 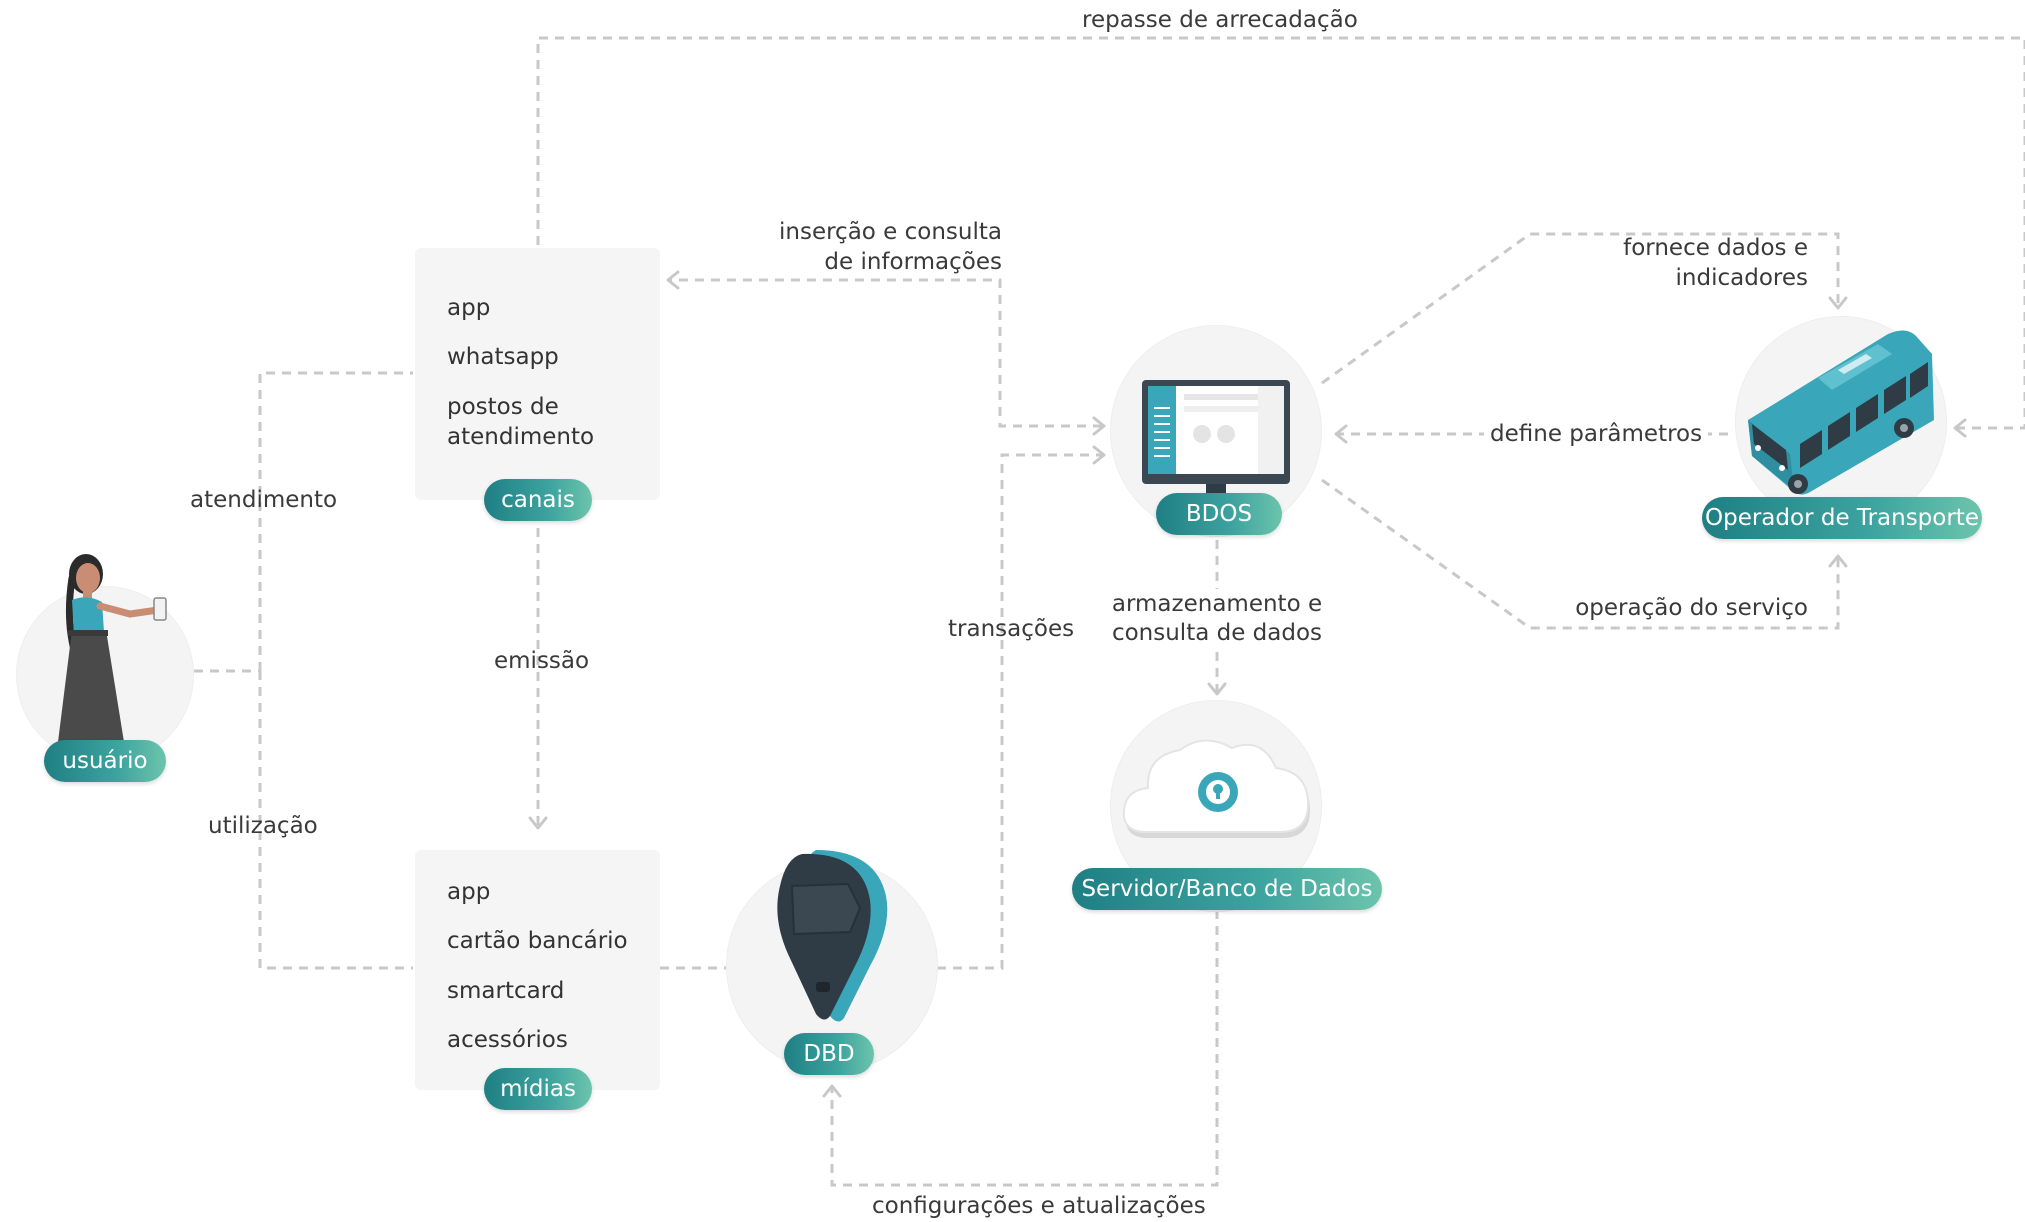 What do you see at coordinates (1715, 248) in the screenshot?
I see `label-fornece-1: fornece dados e` at bounding box center [1715, 248].